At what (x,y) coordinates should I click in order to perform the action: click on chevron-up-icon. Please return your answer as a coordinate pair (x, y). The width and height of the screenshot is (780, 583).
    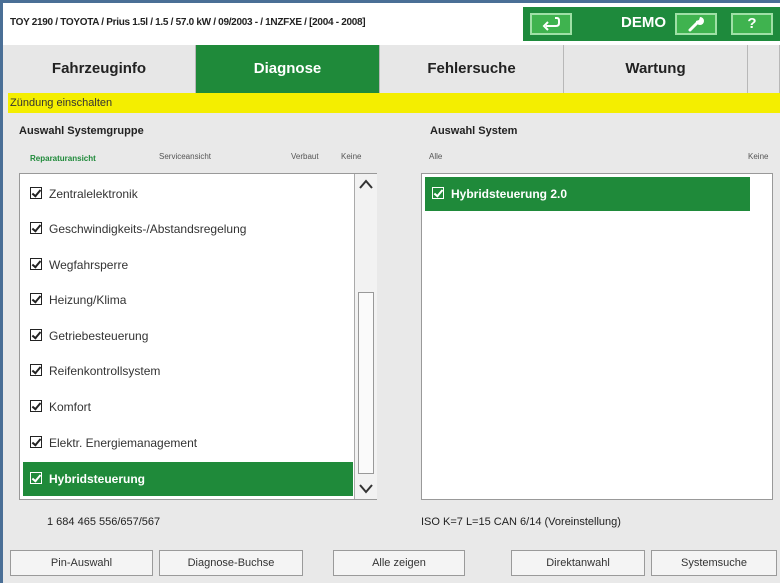
    Looking at the image, I should click on (366, 189).